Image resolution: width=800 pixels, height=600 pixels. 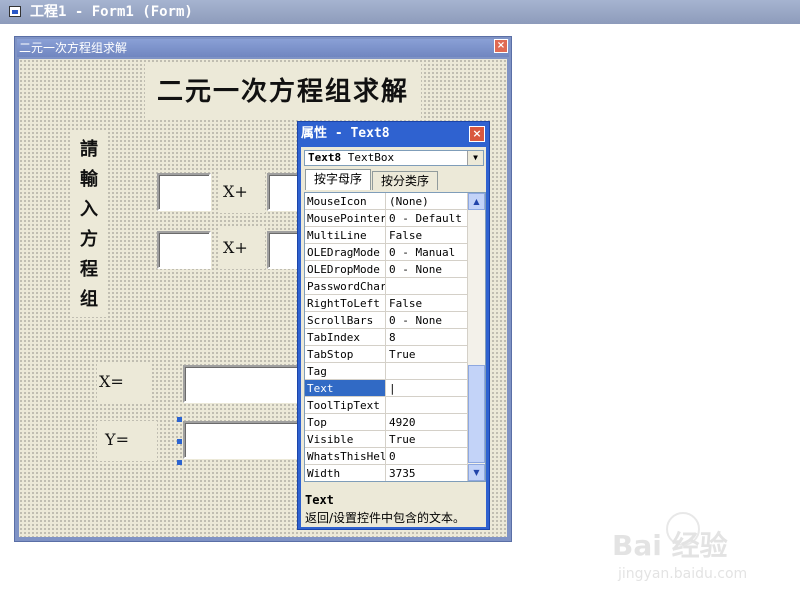 What do you see at coordinates (319, 500) in the screenshot?
I see `description-title: Text` at bounding box center [319, 500].